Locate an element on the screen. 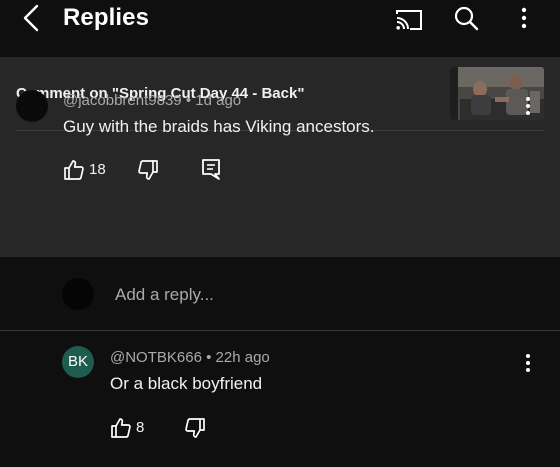  divider is located at coordinates (280, 330).